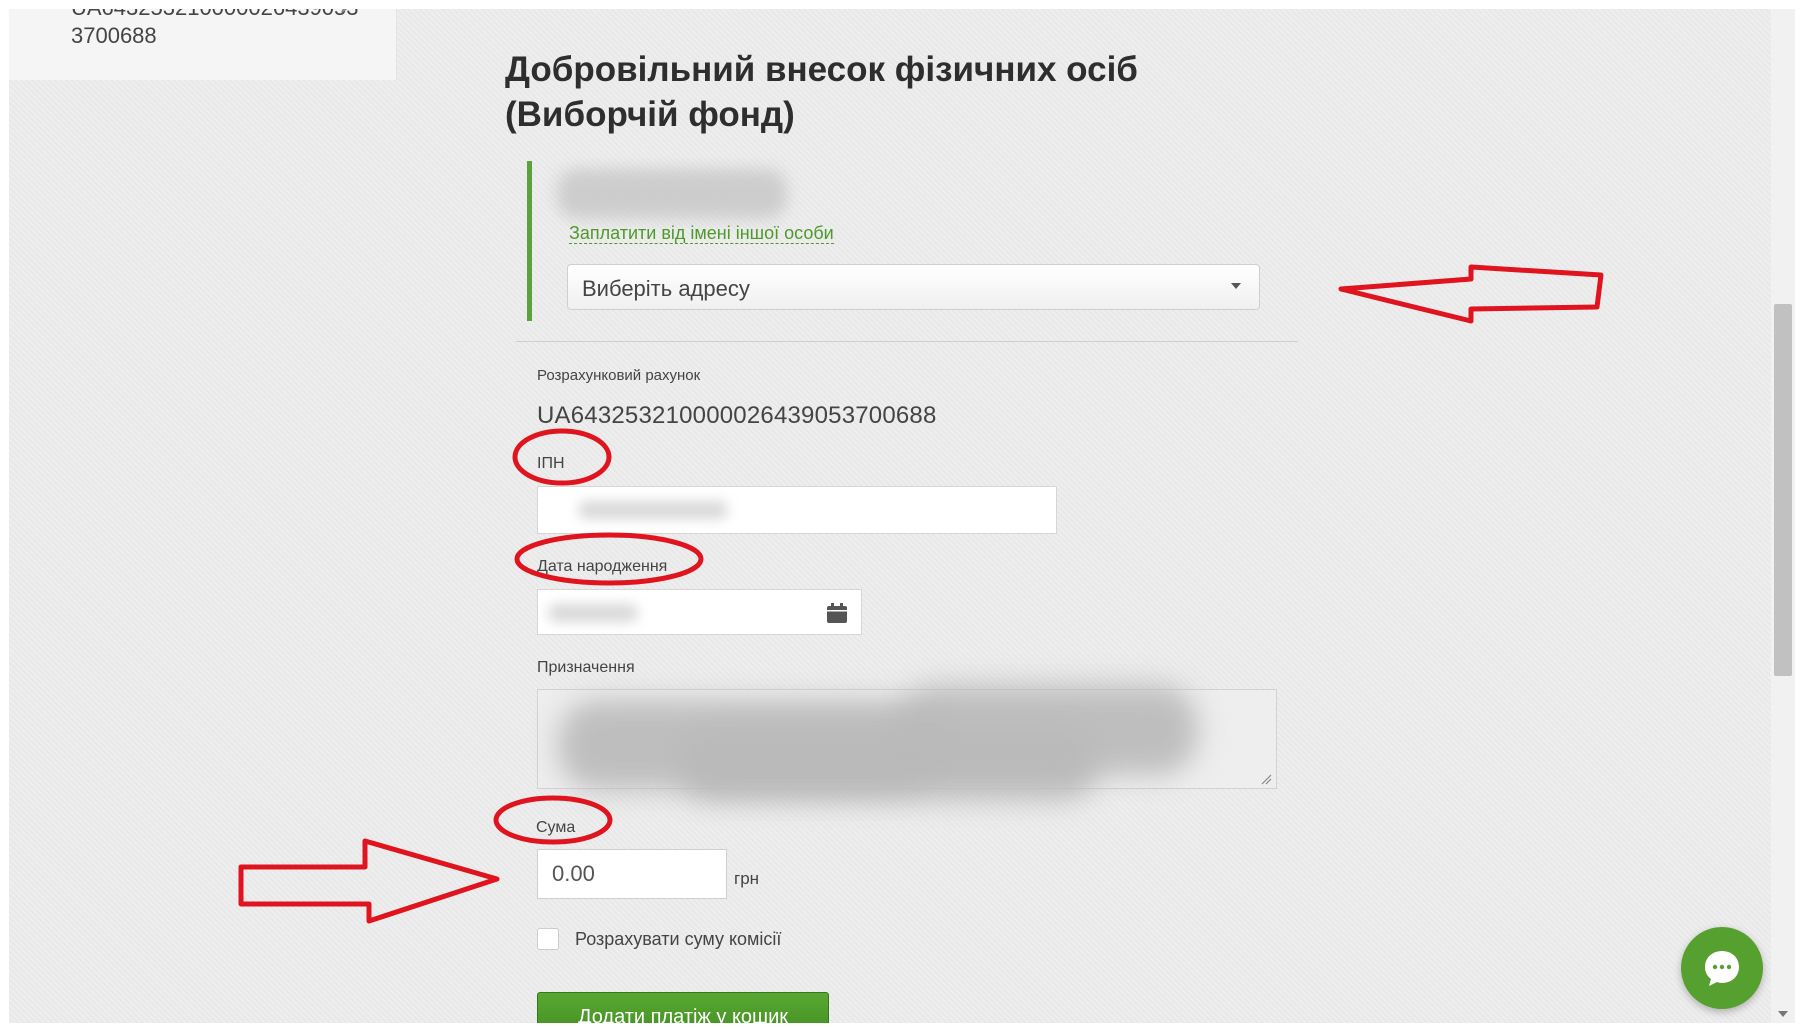 Image resolution: width=1819 pixels, height=1031 pixels. Describe the element at coordinates (737, 415) in the screenshot. I see `account-value: UA643253210000026439053700688` at that location.